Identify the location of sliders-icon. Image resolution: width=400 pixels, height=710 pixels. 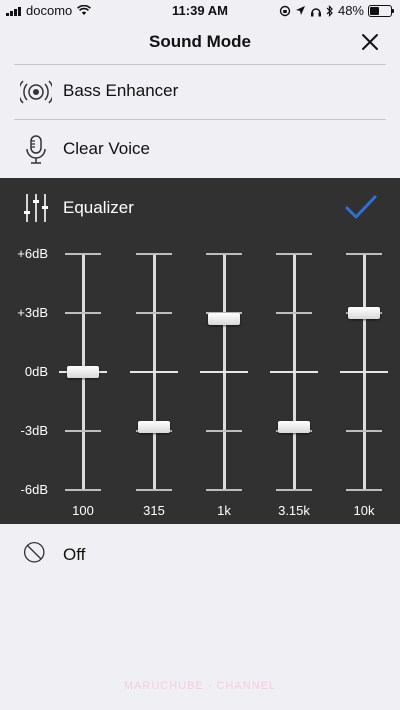
(36, 208).